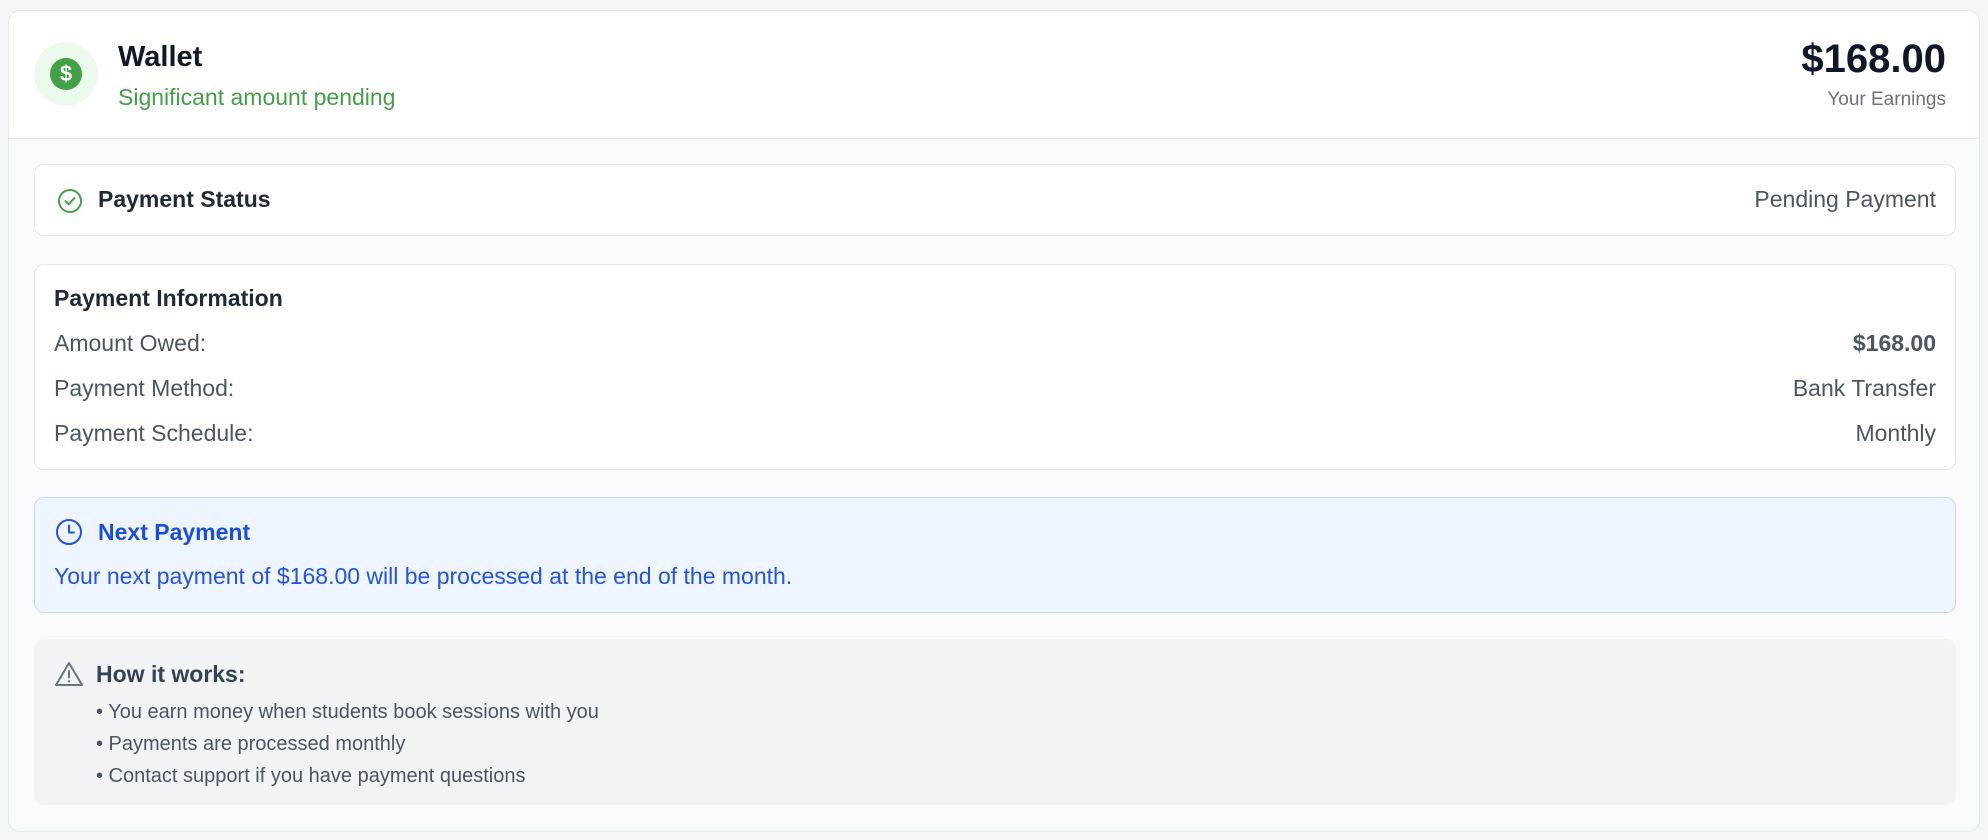 The image size is (1988, 840). I want to click on info-row-payment-schedule: Payment Schedule: Monthly, so click(995, 433).